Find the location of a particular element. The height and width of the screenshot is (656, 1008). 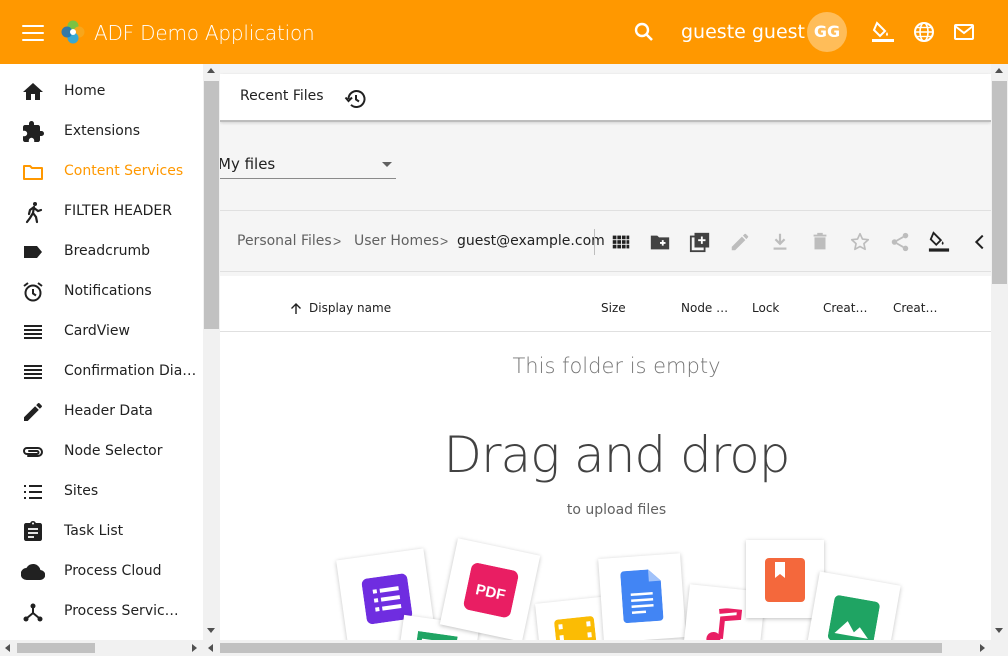

sidebar-item-content-services: Content Services is located at coordinates (101, 172).